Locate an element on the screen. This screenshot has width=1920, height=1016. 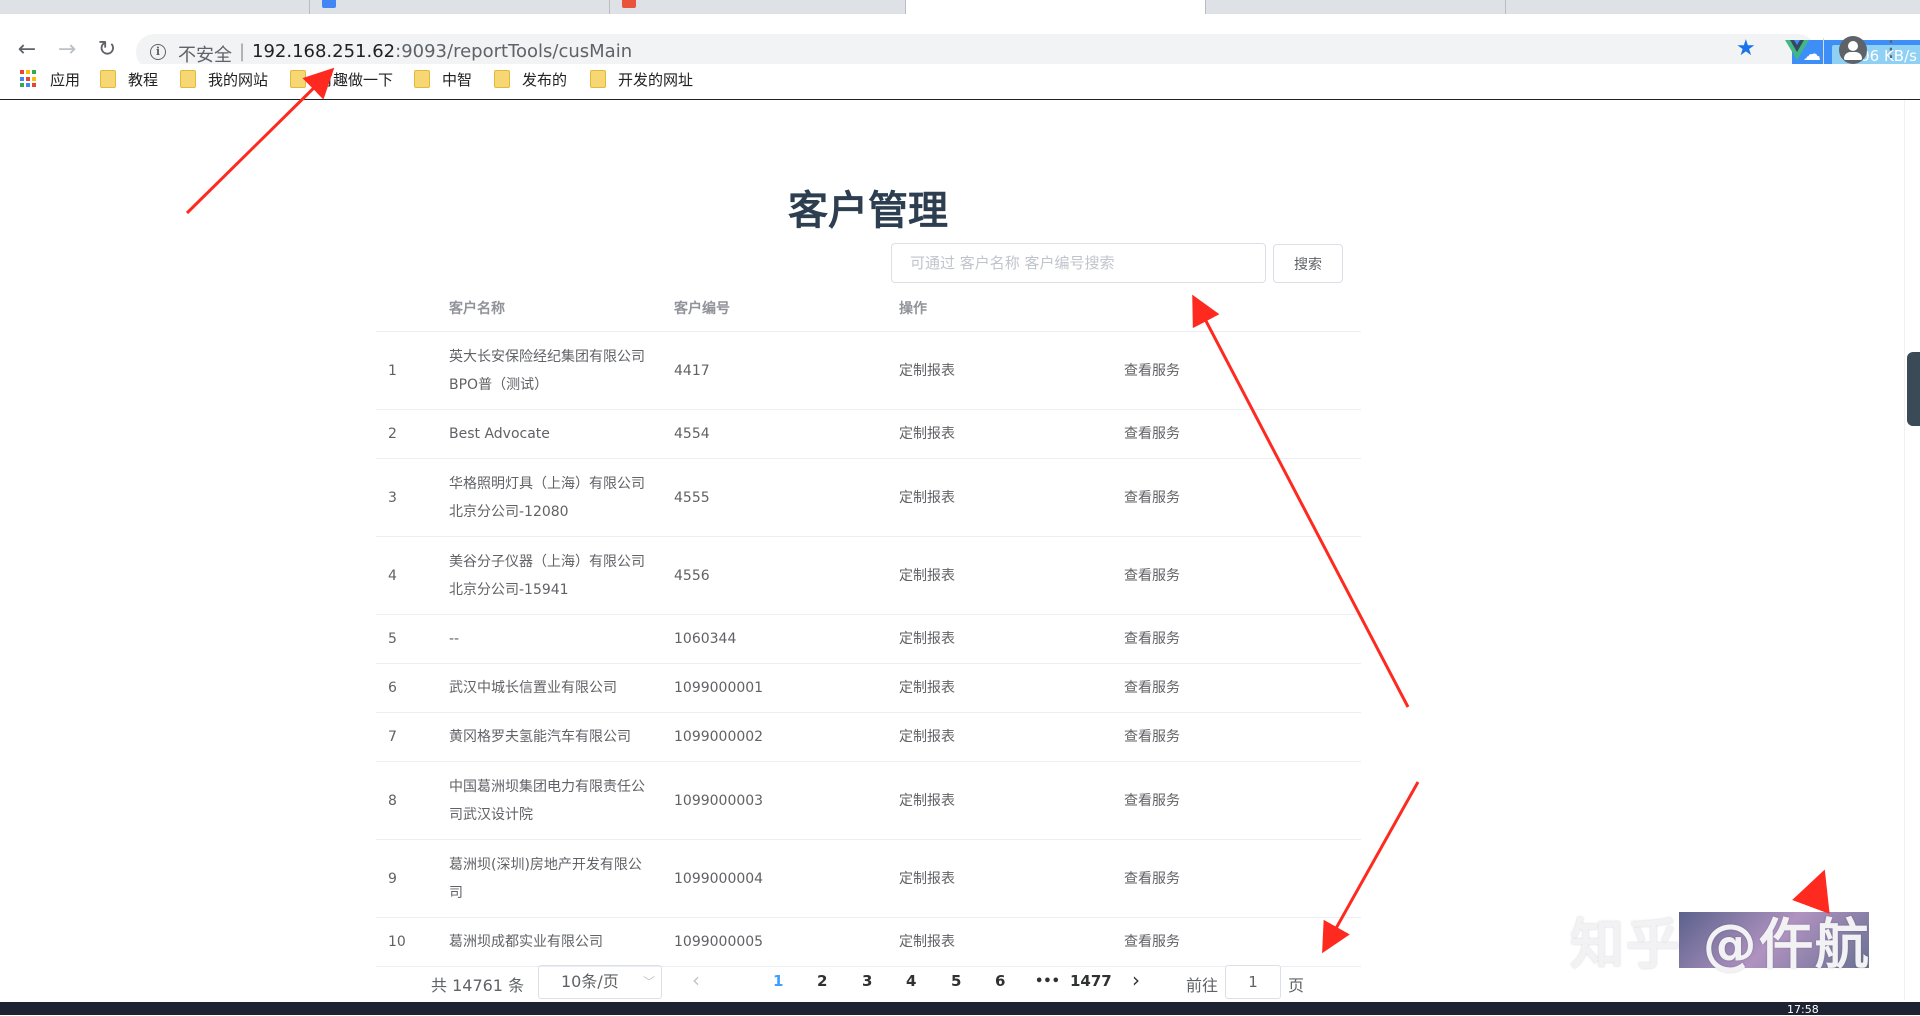
bookmark-label: 开发的网址 is located at coordinates (656, 79).